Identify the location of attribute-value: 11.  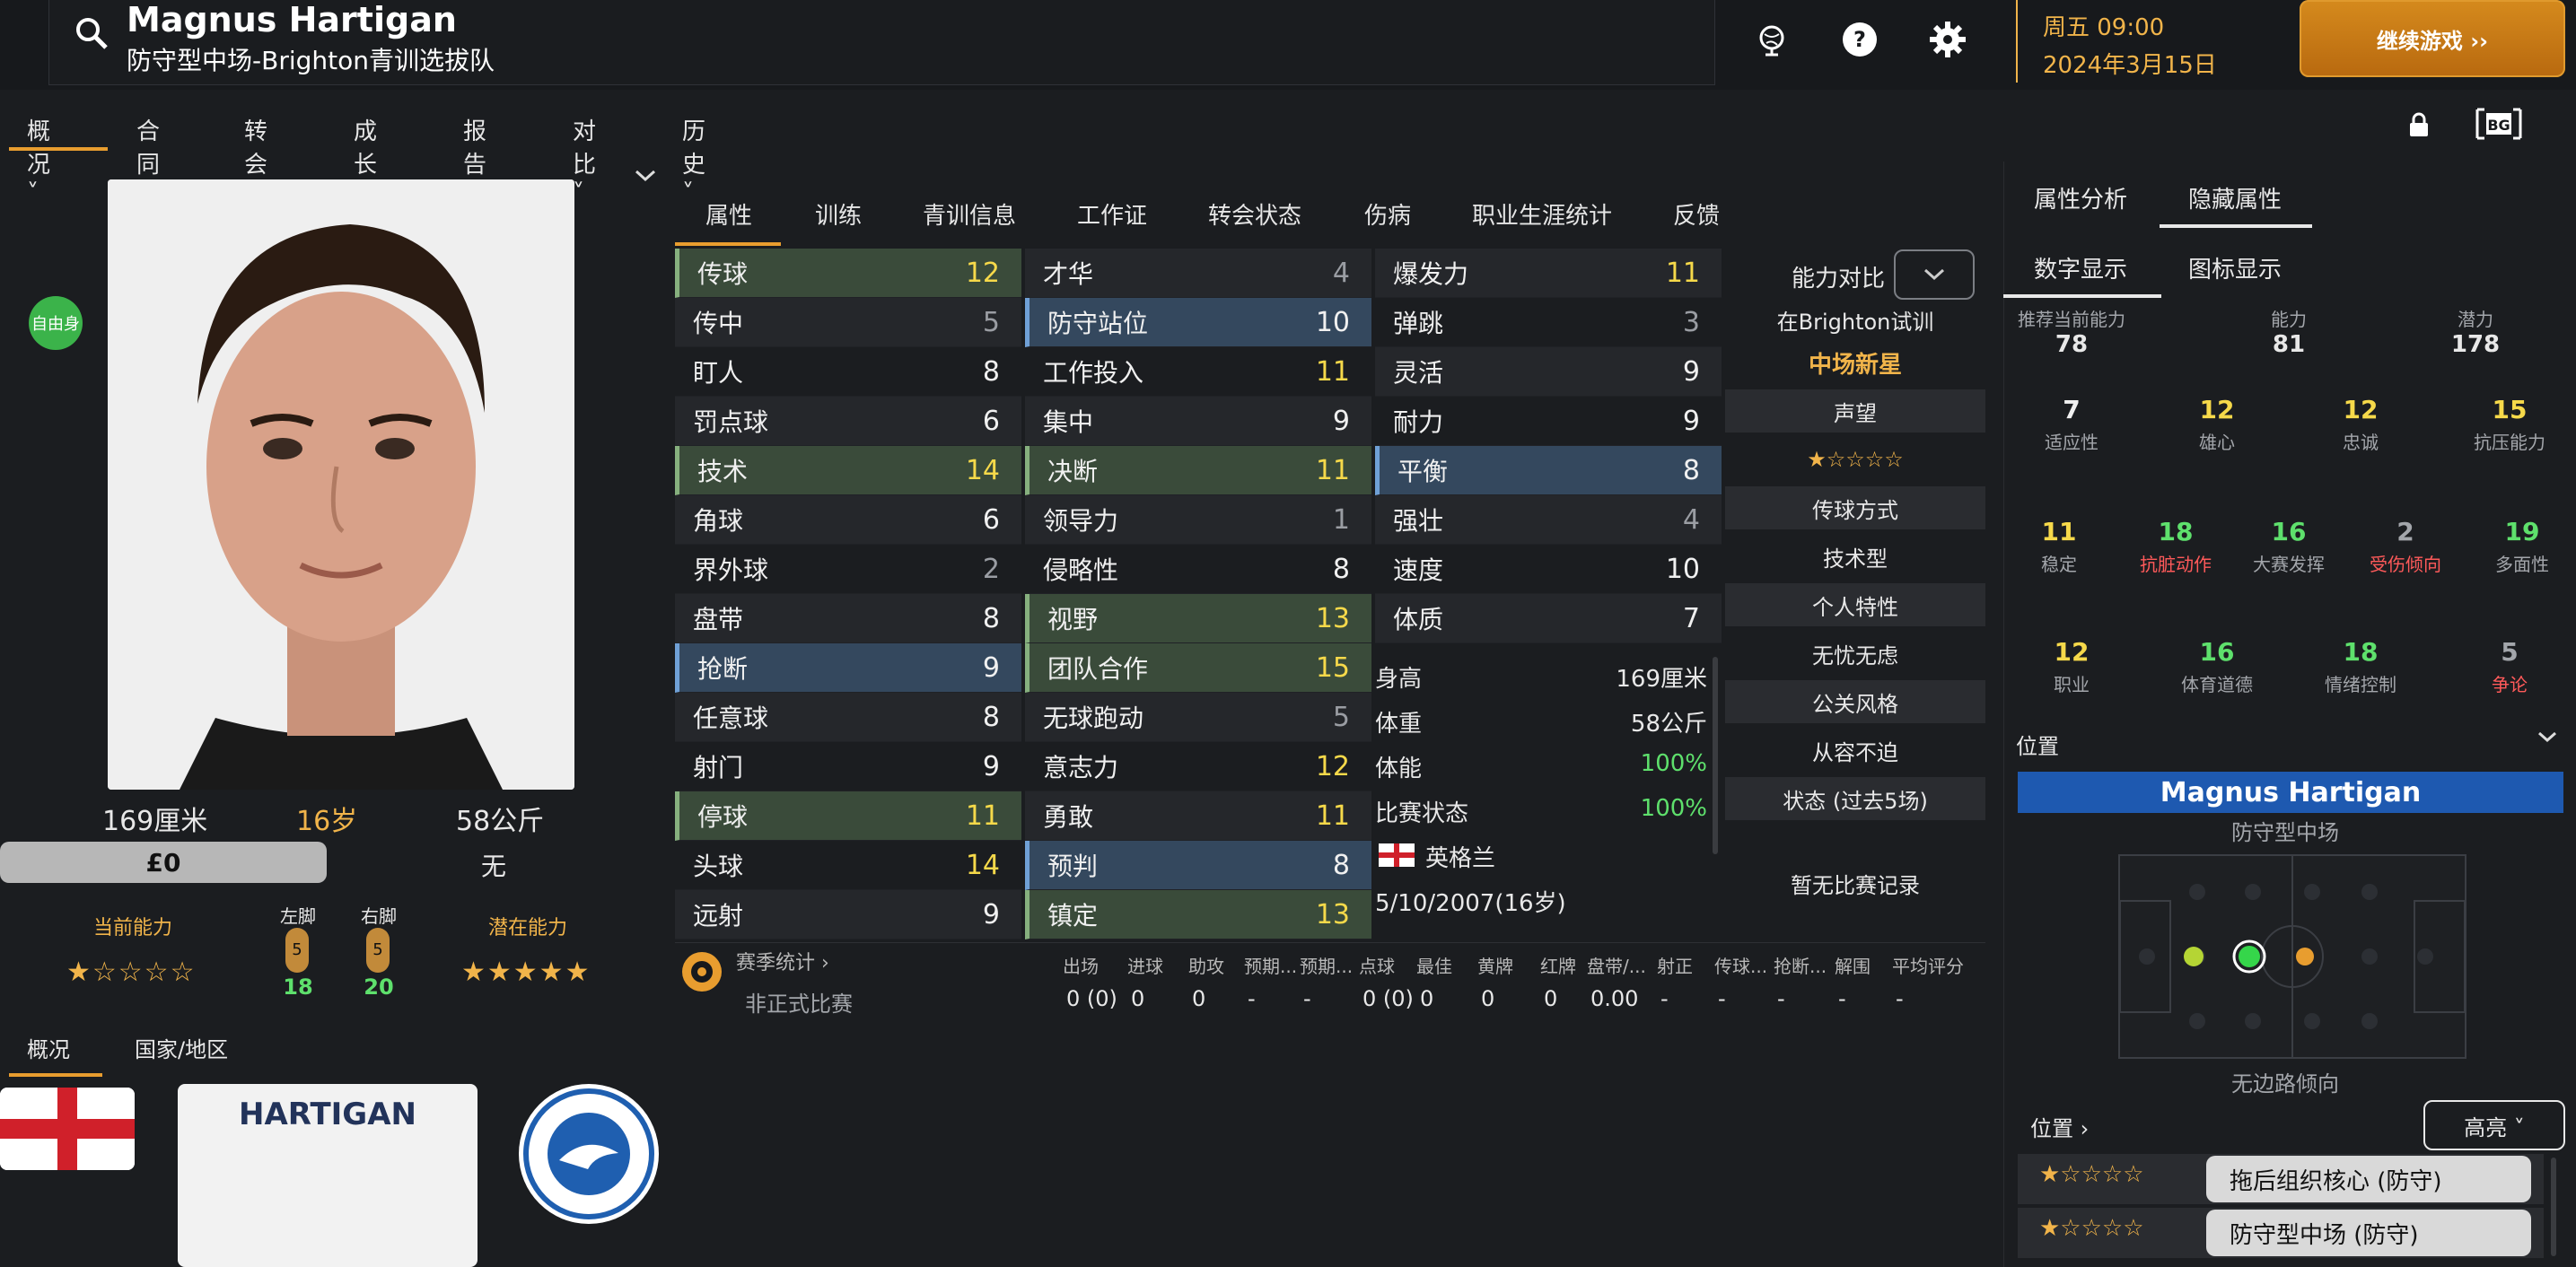
(1332, 470).